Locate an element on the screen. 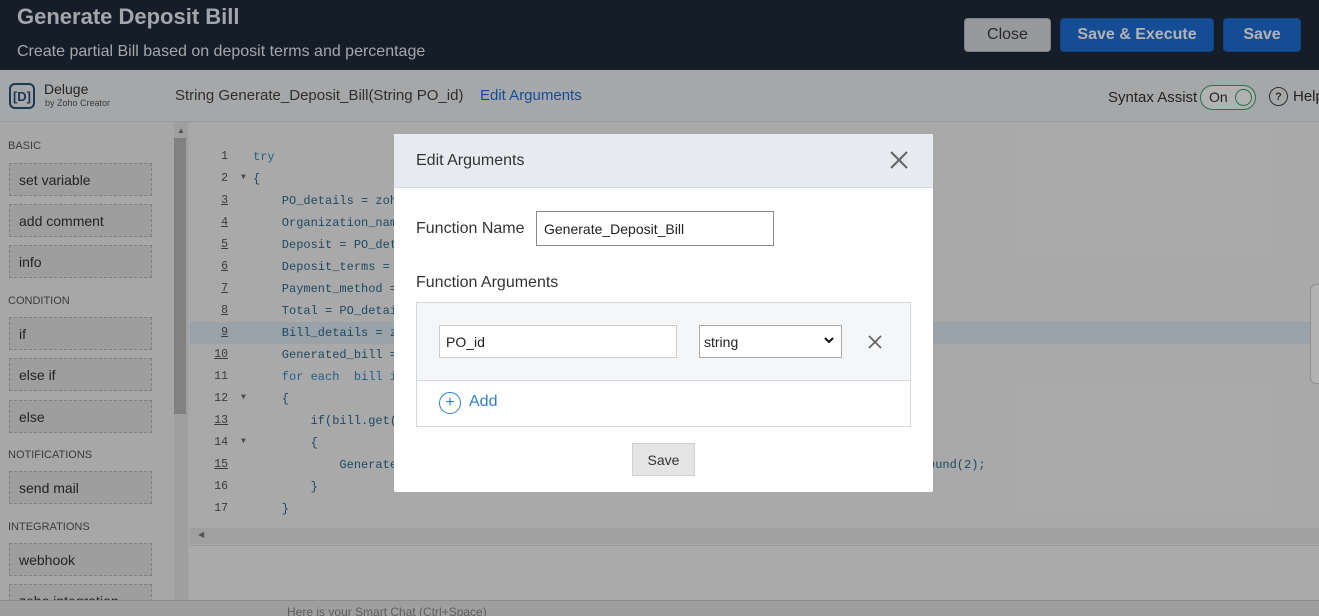  add-icon: + is located at coordinates (450, 403).